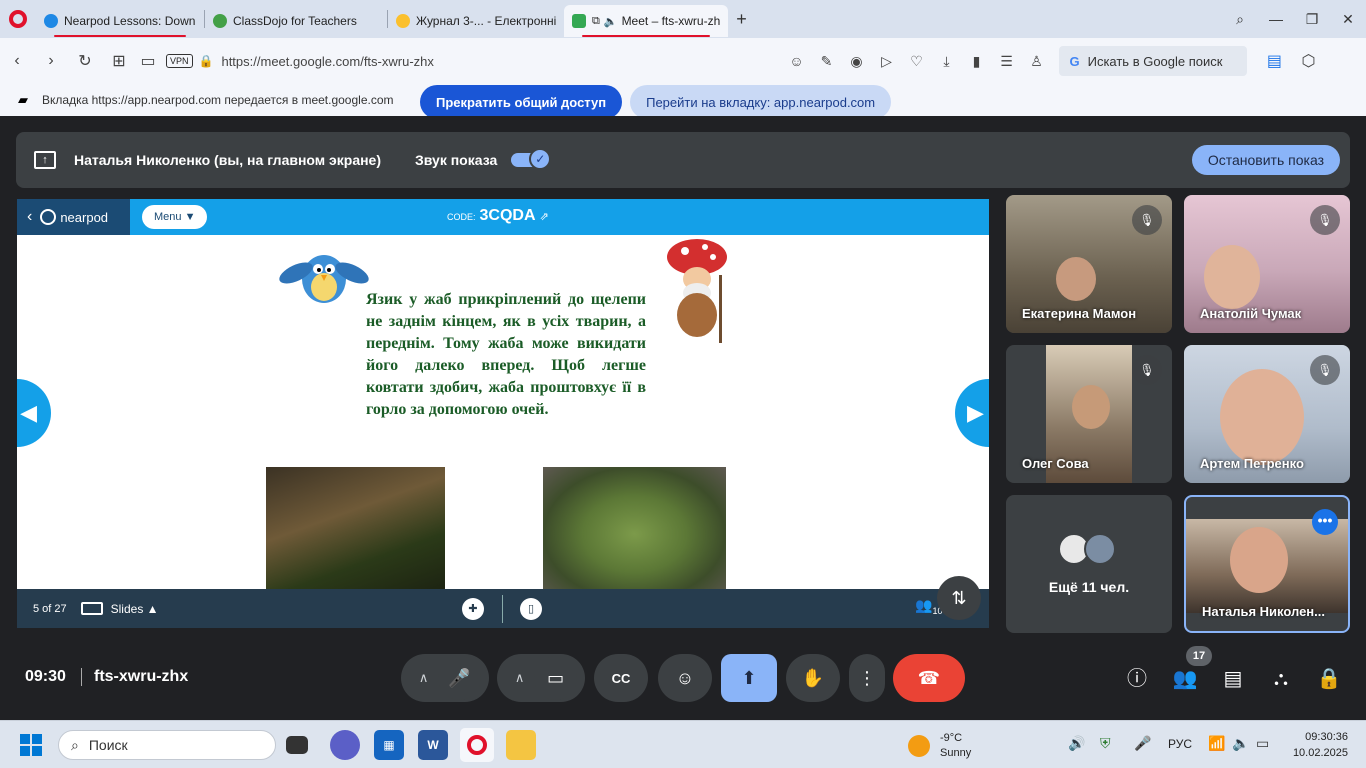  Describe the element at coordinates (148, 61) in the screenshot. I see `snapshot-icon: ▭` at that location.